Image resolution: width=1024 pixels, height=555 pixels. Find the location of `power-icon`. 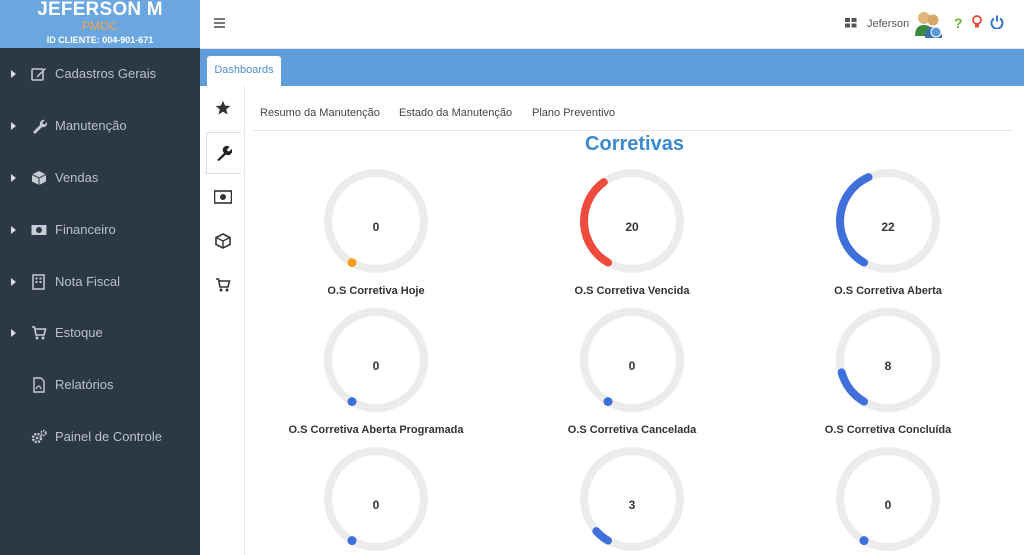

power-icon is located at coordinates (997, 22).